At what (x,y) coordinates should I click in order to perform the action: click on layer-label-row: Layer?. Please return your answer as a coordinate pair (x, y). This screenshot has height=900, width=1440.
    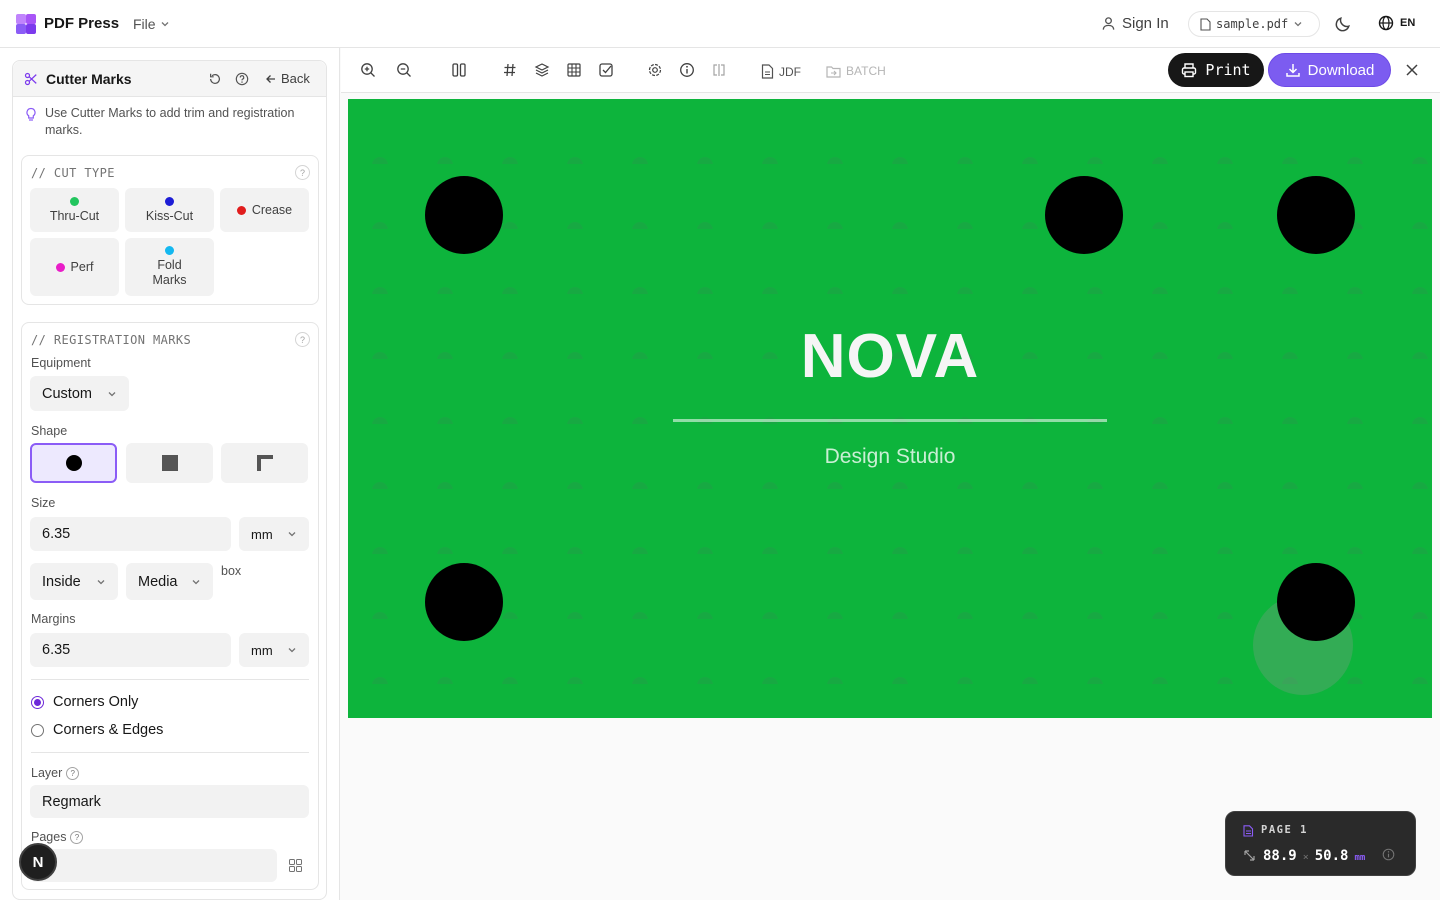
    Looking at the image, I should click on (55, 773).